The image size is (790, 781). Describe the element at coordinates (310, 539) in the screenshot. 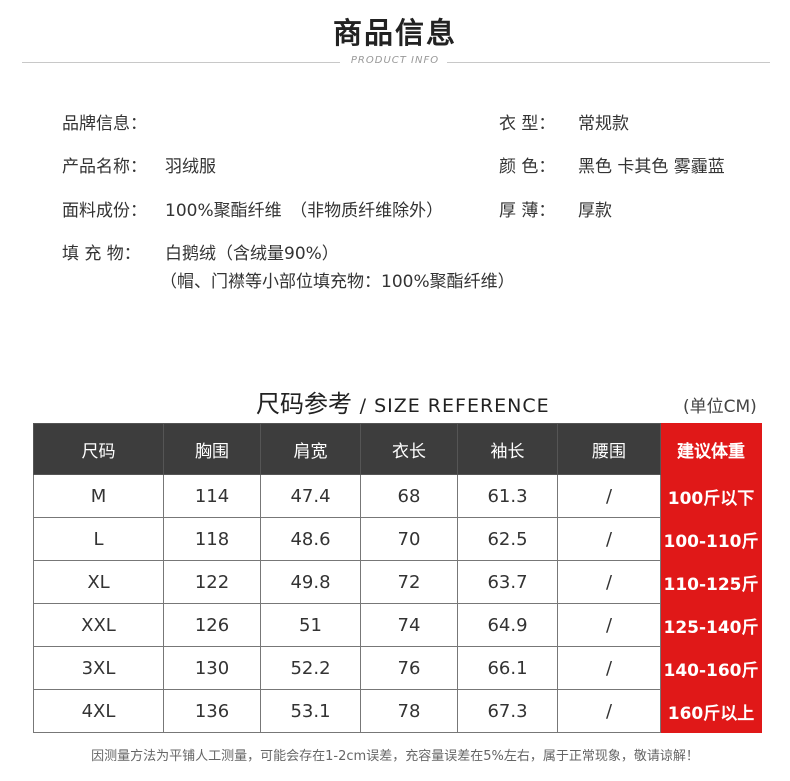

I see `cell-shoulder: 48.6` at that location.